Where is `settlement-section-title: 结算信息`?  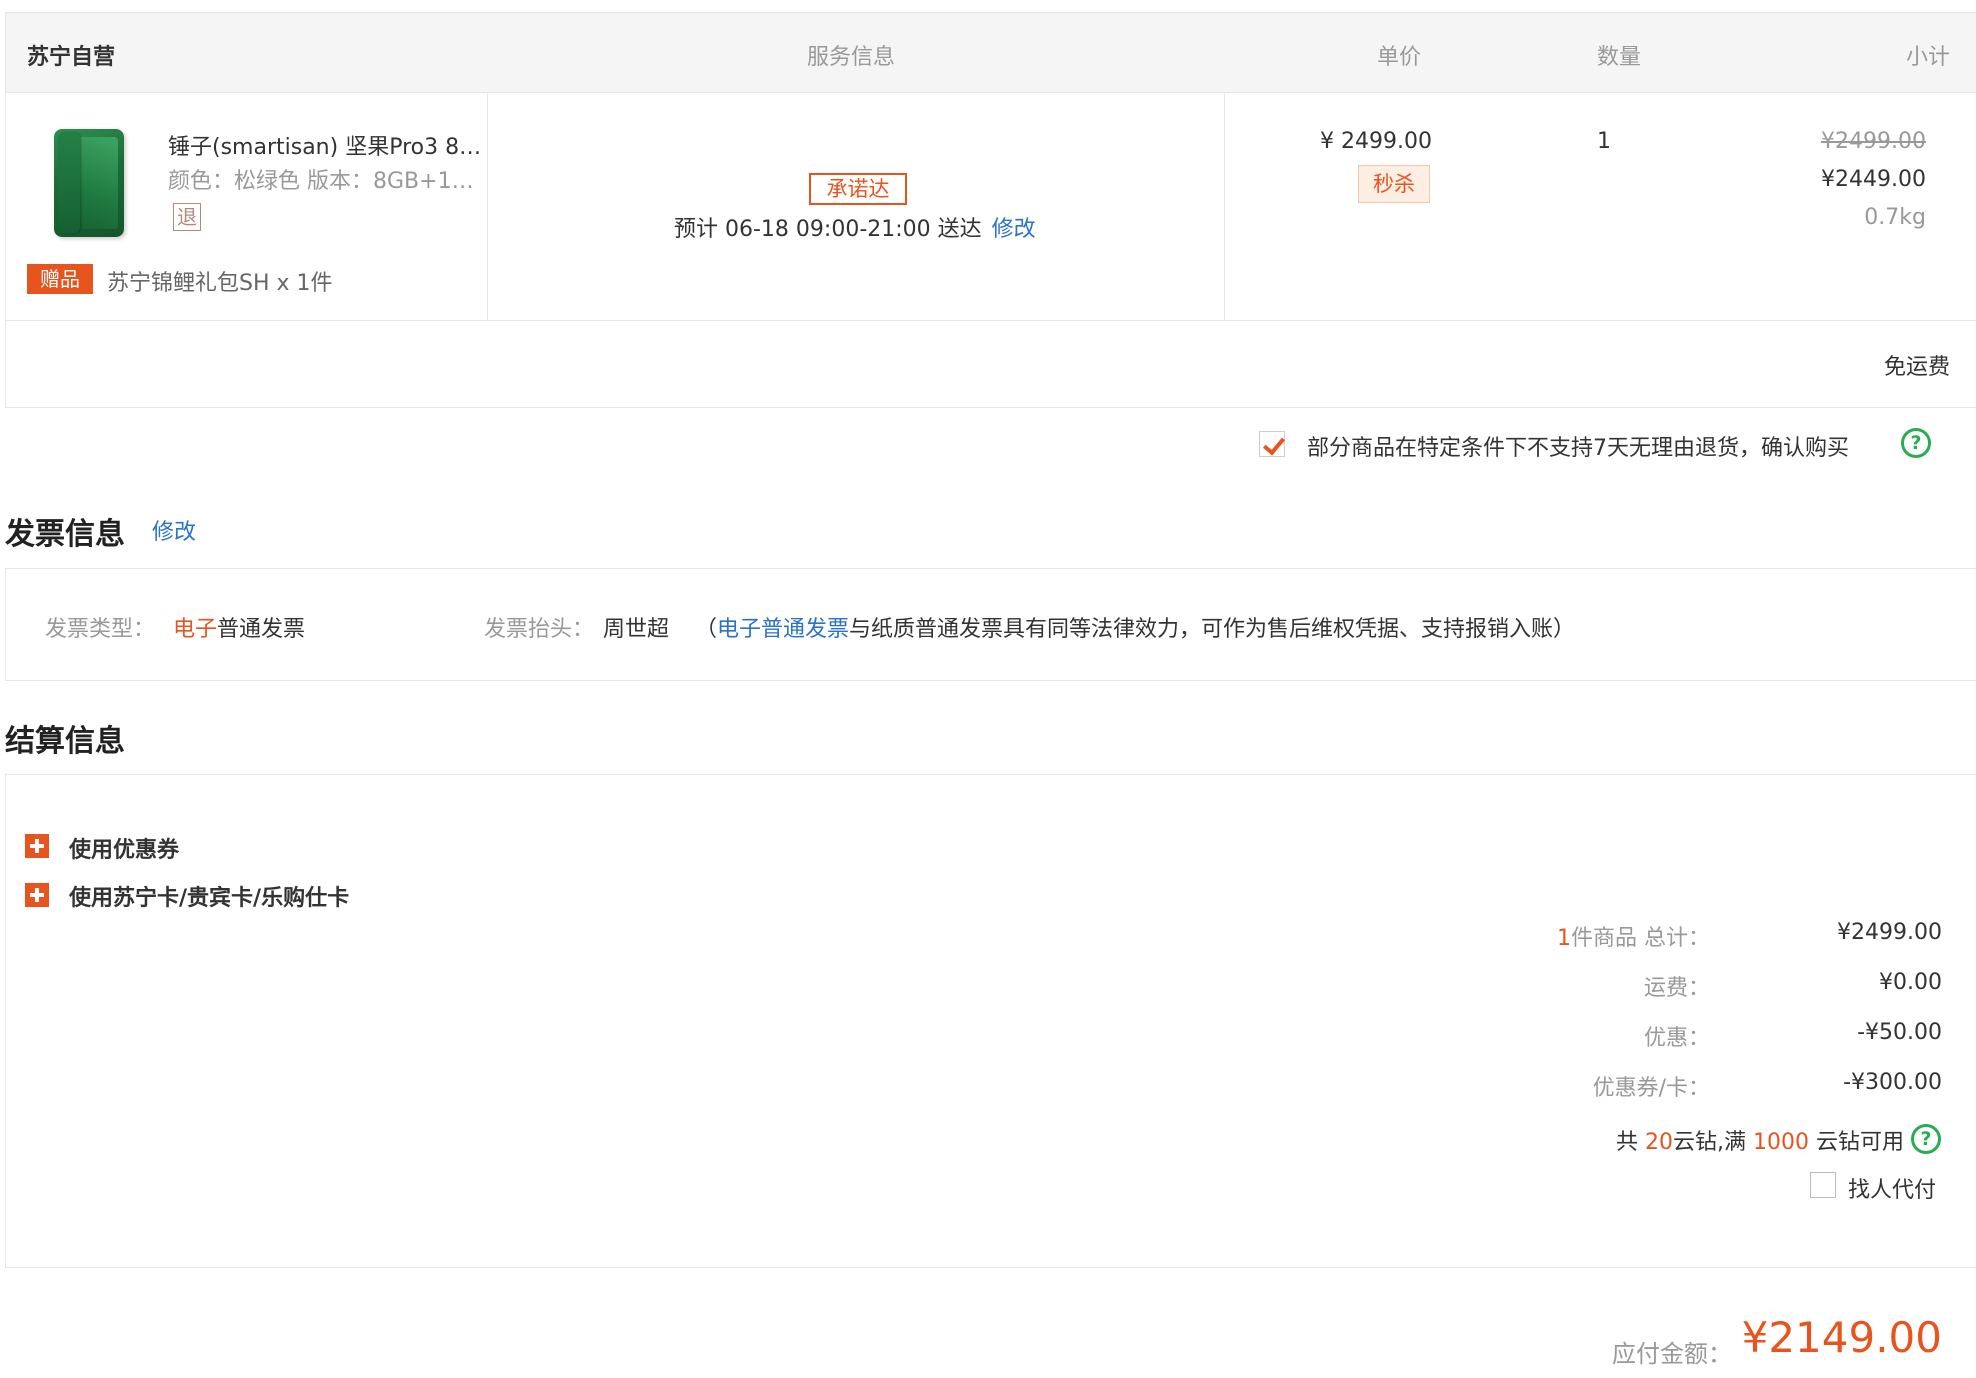 settlement-section-title: 结算信息 is located at coordinates (65, 741).